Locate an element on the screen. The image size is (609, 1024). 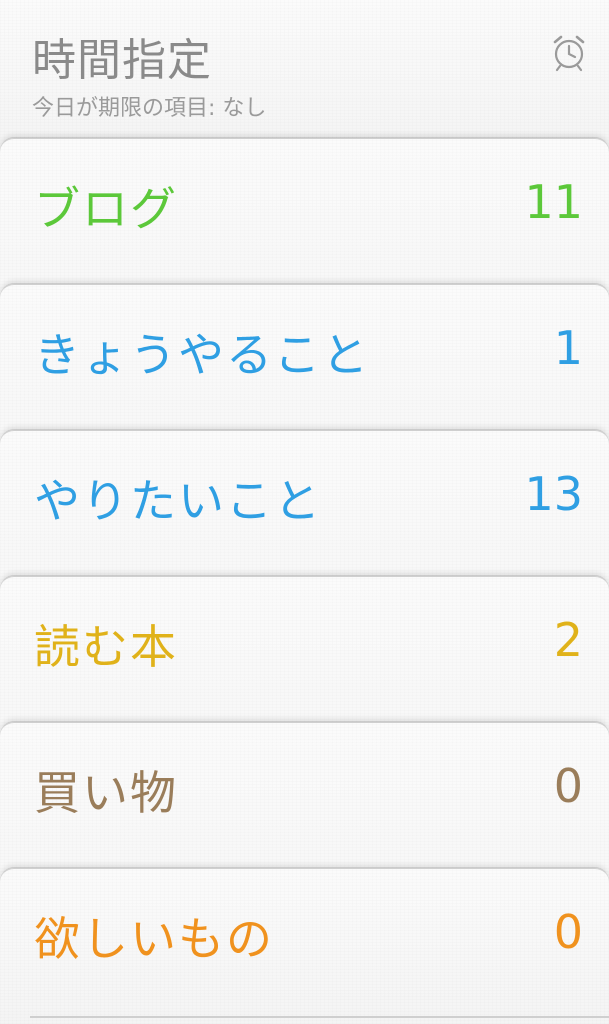
list-name: 読む本 is located at coordinates (106, 647).